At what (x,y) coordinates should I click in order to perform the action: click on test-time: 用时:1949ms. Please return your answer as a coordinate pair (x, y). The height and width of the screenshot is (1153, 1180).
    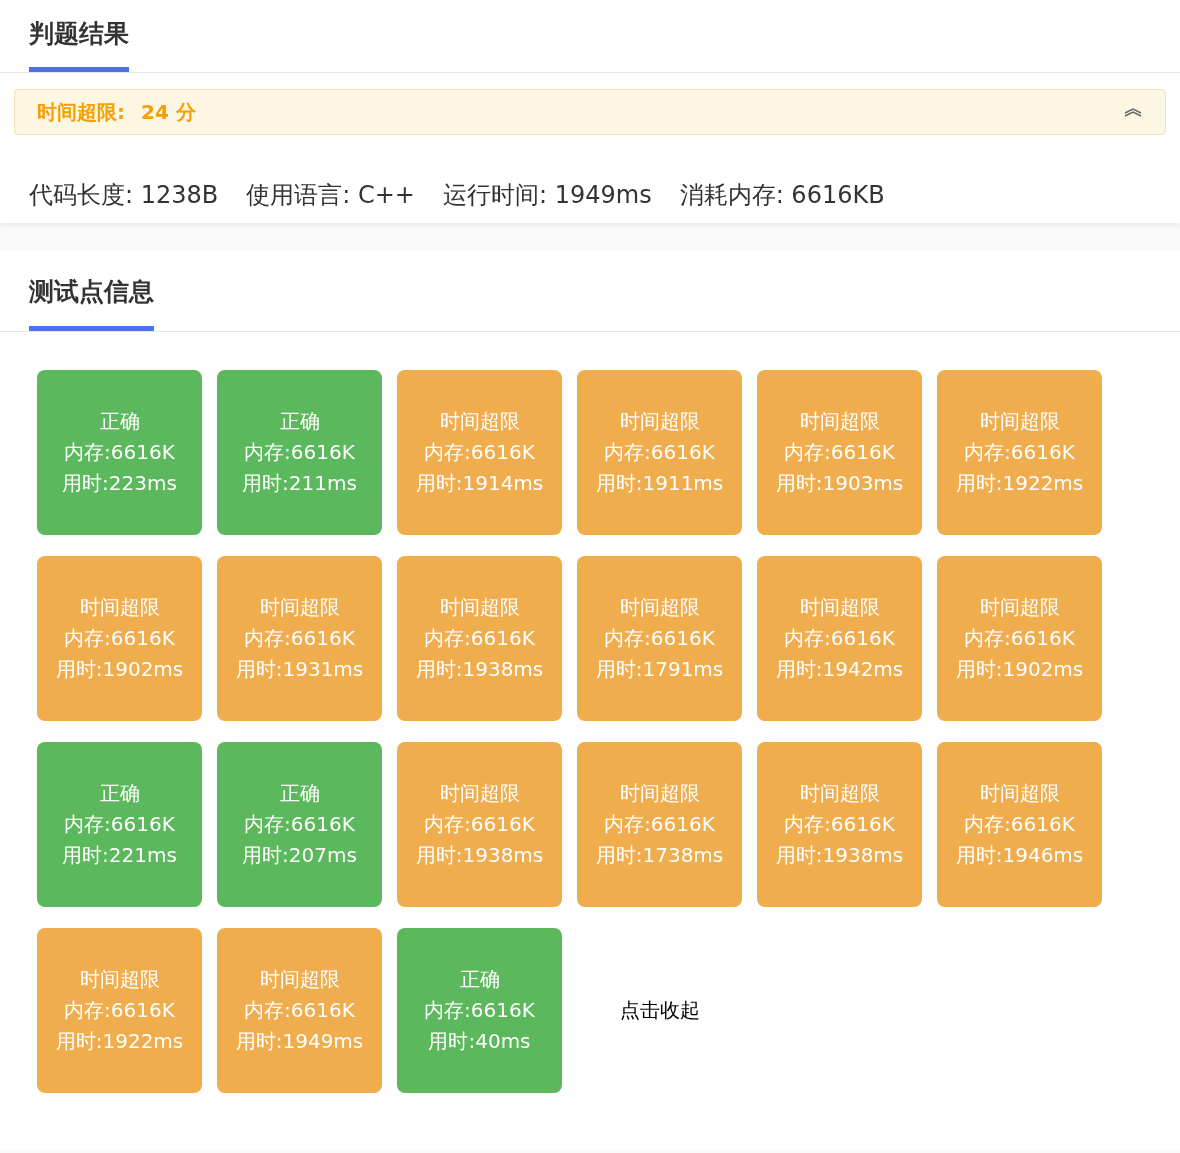
    Looking at the image, I should click on (299, 1041).